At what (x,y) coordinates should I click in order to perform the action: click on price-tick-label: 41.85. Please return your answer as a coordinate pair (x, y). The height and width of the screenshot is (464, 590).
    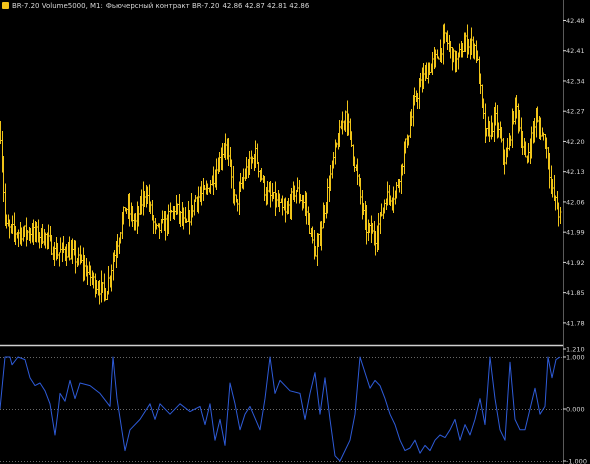
    Looking at the image, I should click on (575, 293).